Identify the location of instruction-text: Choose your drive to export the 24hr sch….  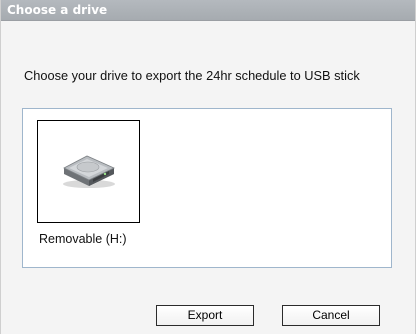
(192, 75).